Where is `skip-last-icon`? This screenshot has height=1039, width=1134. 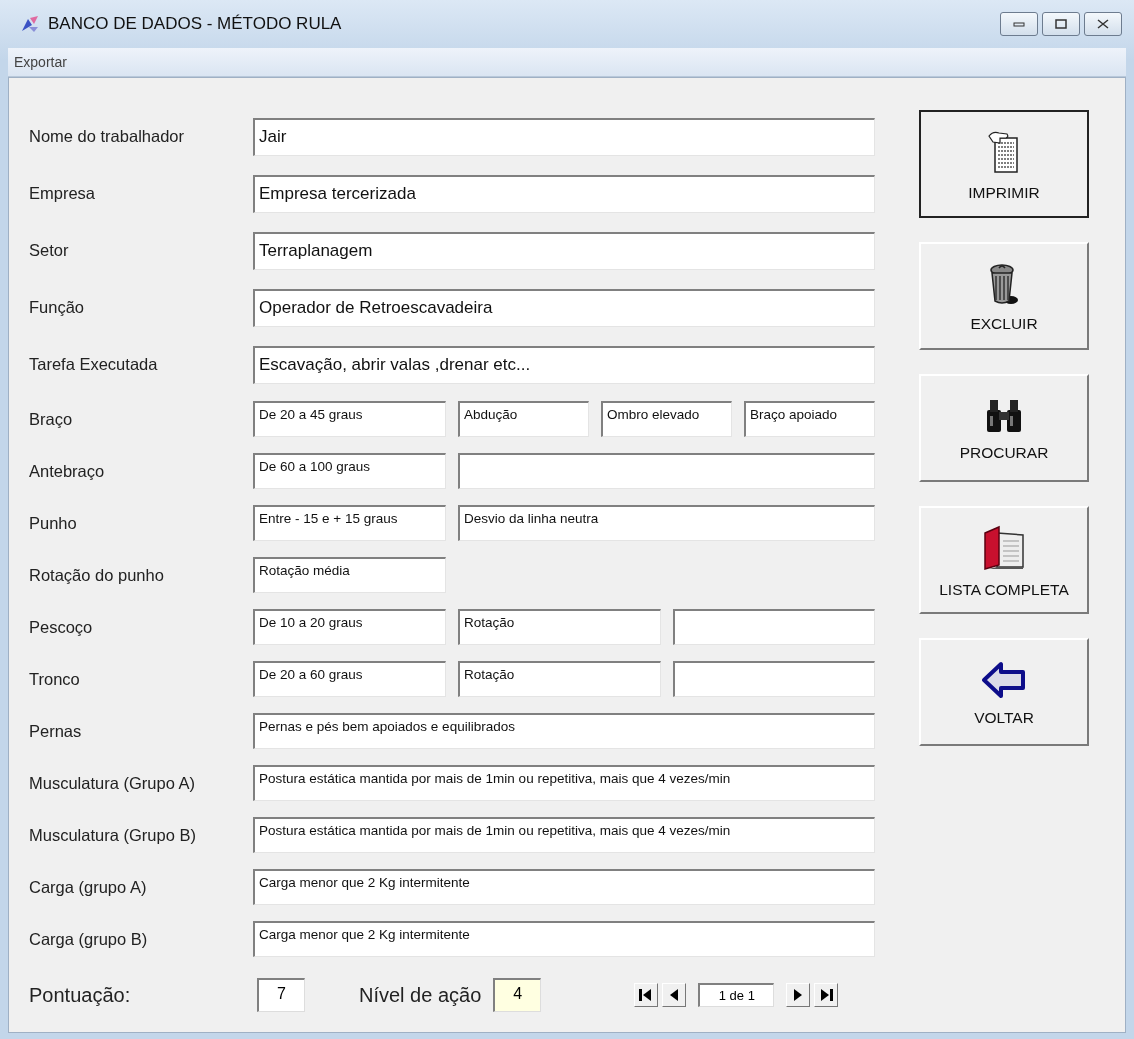
skip-last-icon is located at coordinates (826, 995).